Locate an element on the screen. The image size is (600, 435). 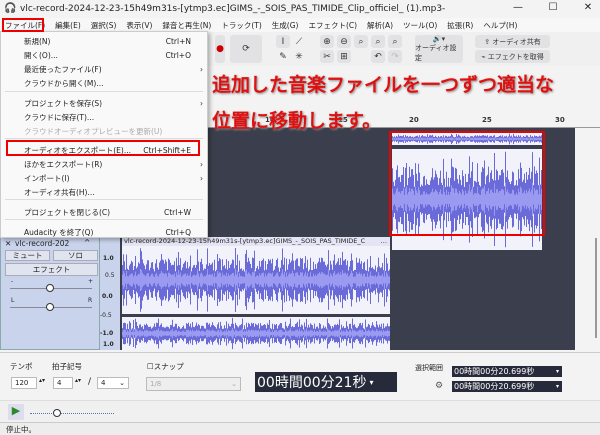
pan-right-label: R is located at coordinates (90, 300).